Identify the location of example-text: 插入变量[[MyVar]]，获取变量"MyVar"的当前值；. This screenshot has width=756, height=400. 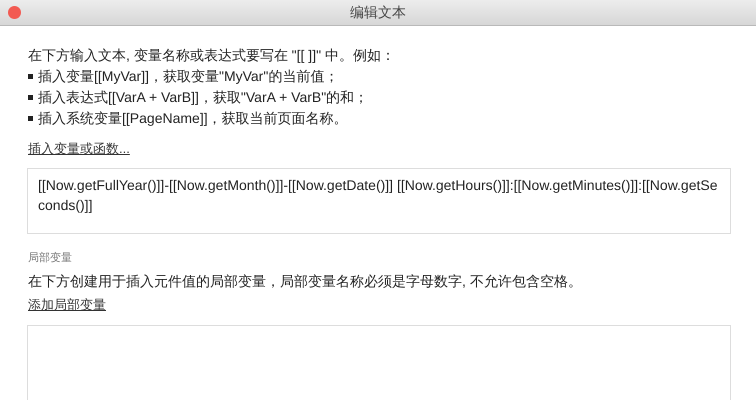
(188, 76).